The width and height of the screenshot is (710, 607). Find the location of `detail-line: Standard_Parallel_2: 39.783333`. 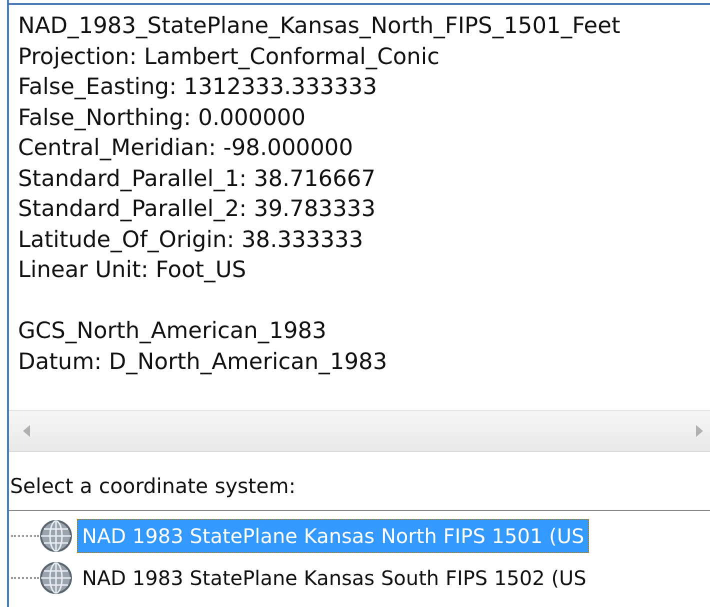

detail-line: Standard_Parallel_2: 39.783333 is located at coordinates (197, 209).